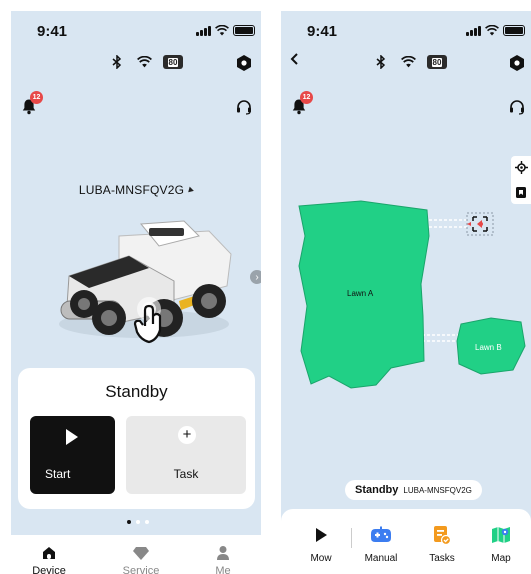  What do you see at coordinates (351, 538) in the screenshot?
I see `divider` at bounding box center [351, 538].